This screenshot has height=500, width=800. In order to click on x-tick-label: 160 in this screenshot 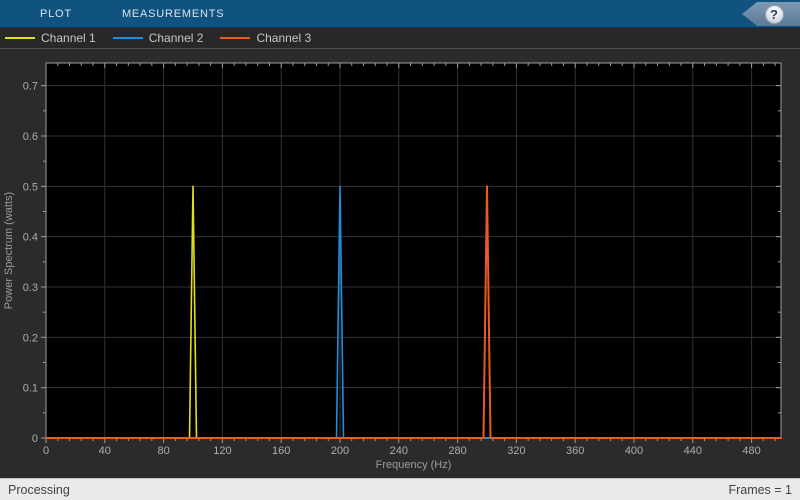, I will do `click(281, 451)`.